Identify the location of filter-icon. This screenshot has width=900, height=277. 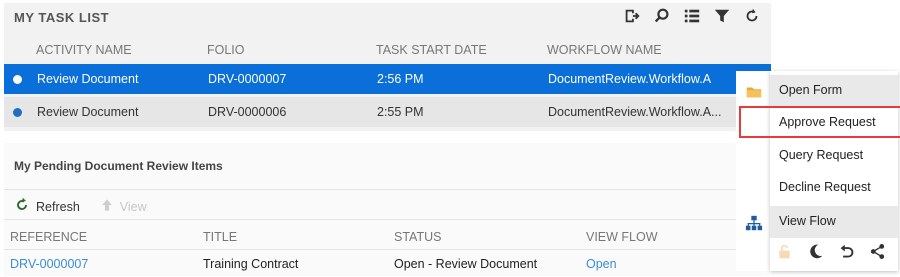
(722, 16).